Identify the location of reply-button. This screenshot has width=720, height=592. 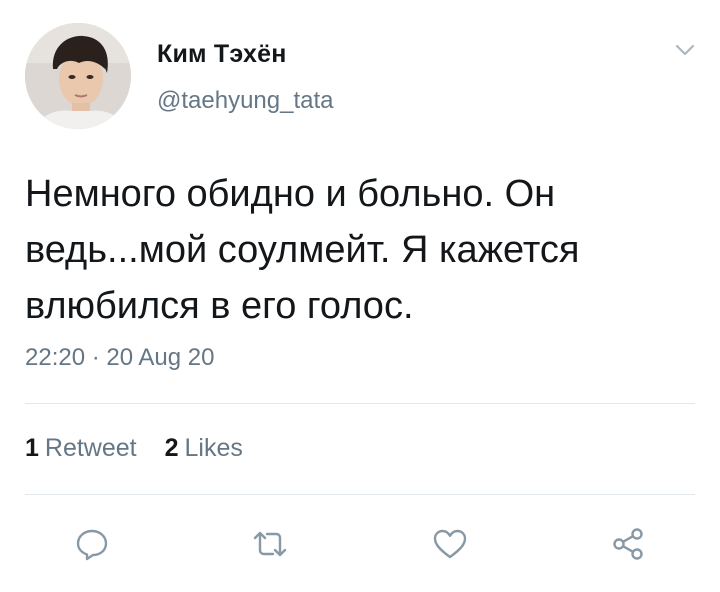
(92, 544).